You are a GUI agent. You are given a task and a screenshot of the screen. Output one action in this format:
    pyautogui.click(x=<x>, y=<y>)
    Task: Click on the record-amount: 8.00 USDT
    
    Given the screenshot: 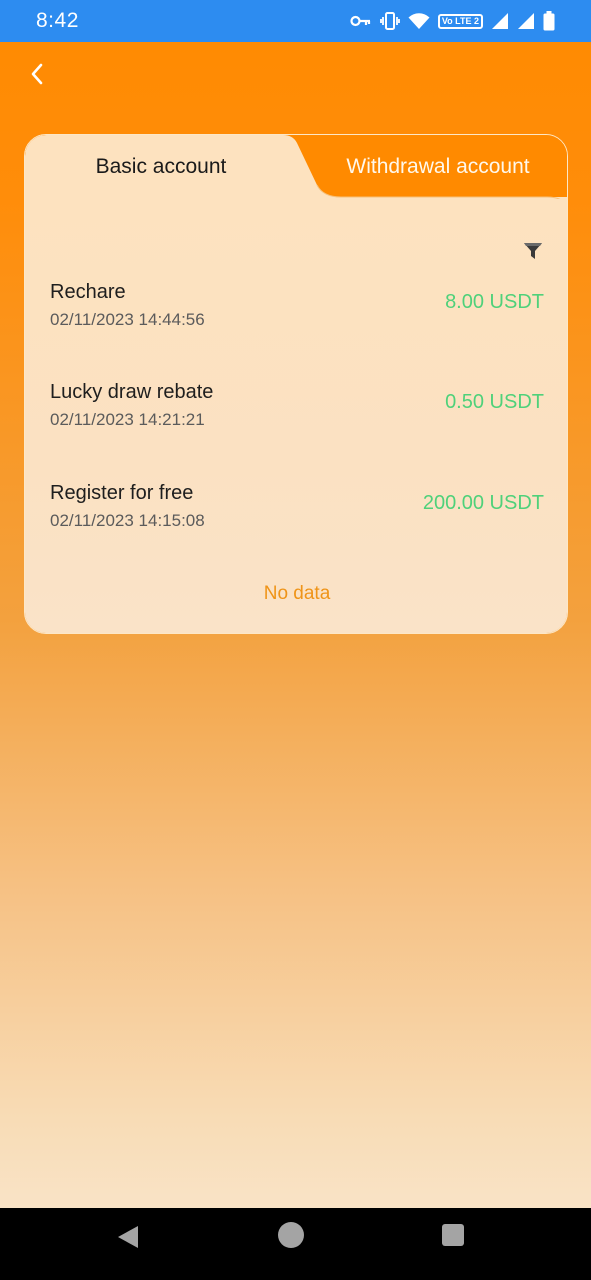 What is the action you would take?
    pyautogui.click(x=494, y=302)
    